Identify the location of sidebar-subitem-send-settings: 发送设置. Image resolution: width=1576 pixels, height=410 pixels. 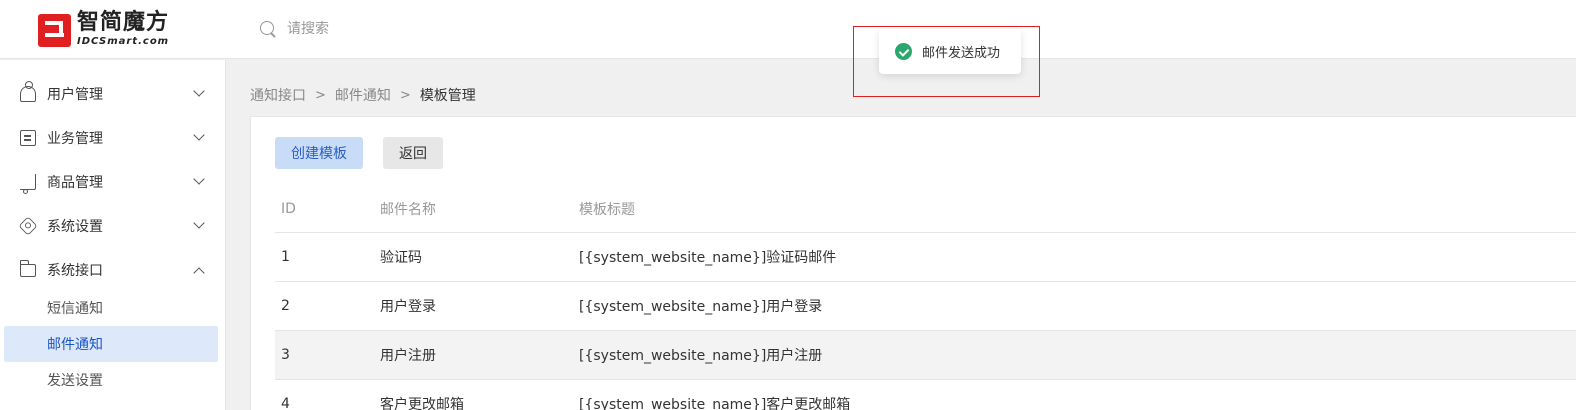
(111, 380).